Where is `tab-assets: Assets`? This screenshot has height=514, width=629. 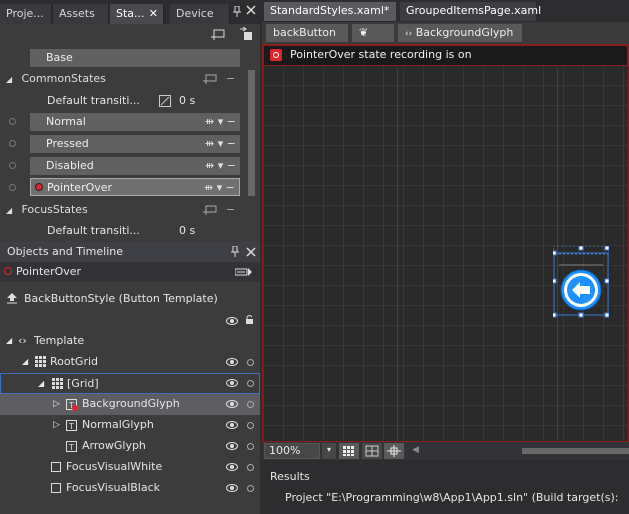
tab-assets: Assets is located at coordinates (81, 14).